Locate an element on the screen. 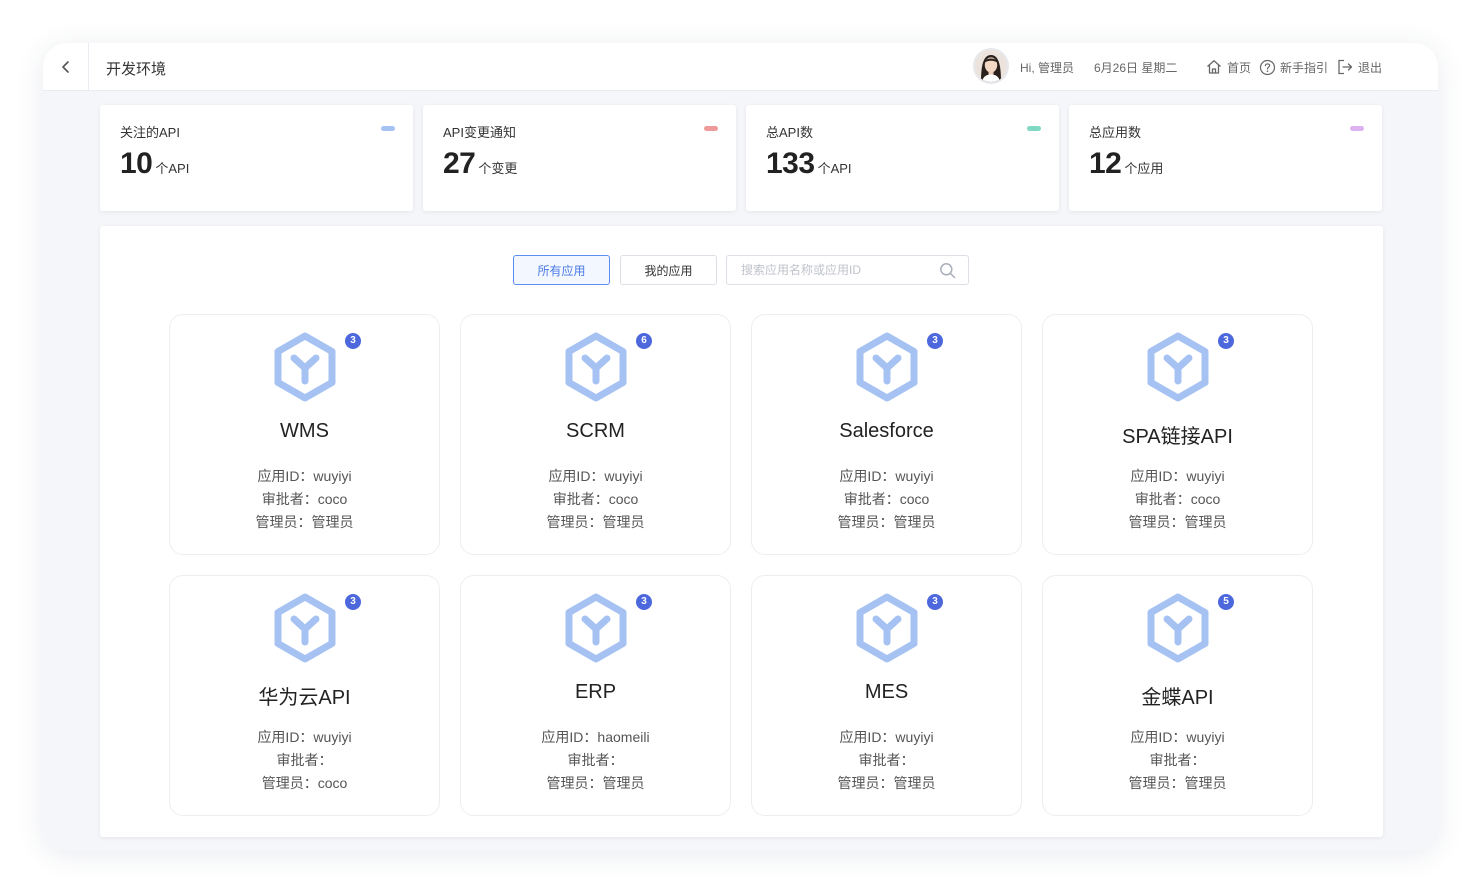  app-name: MES is located at coordinates (886, 692).